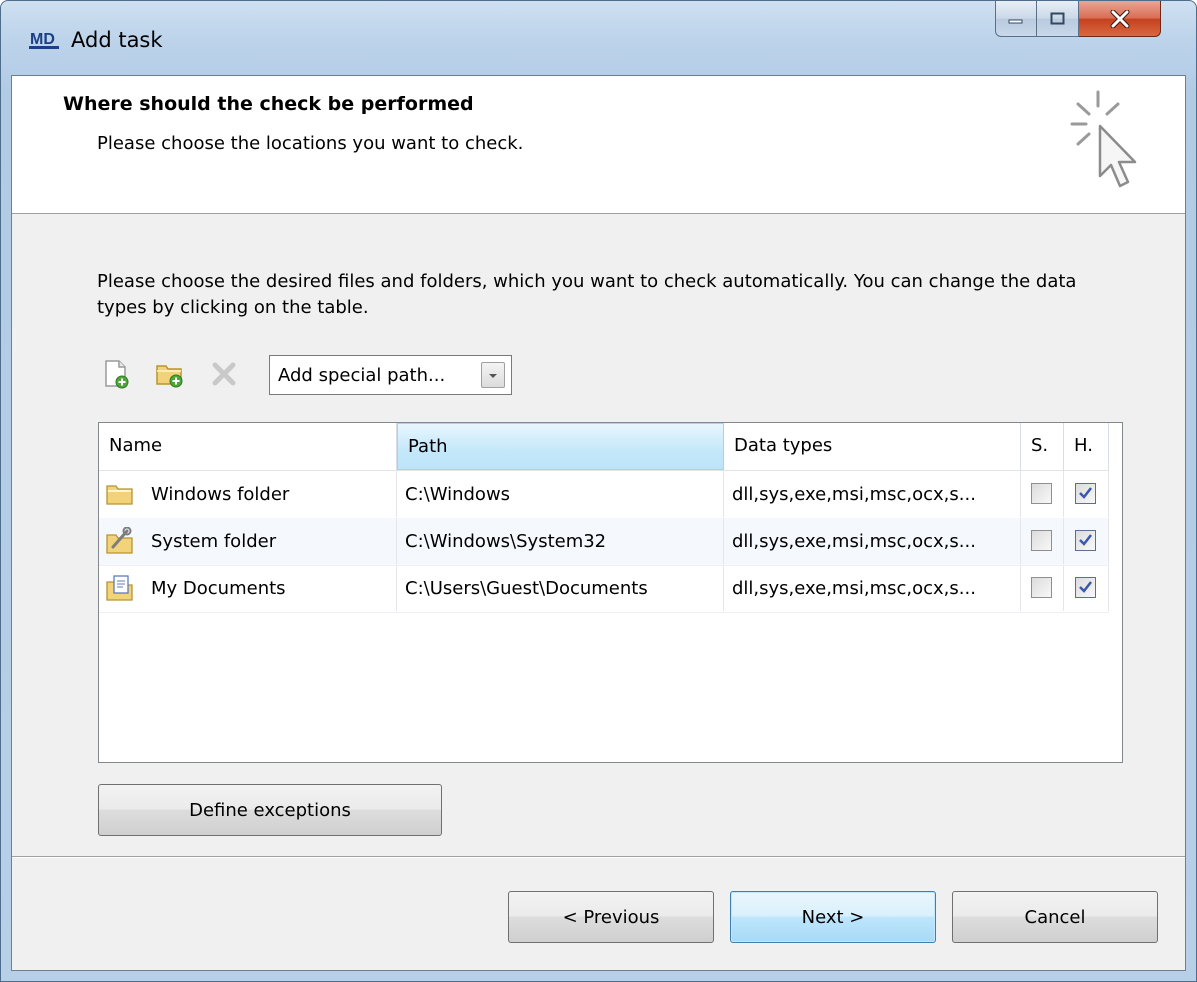 The width and height of the screenshot is (1197, 982). Describe the element at coordinates (598, 857) in the screenshot. I see `footer-separator` at that location.